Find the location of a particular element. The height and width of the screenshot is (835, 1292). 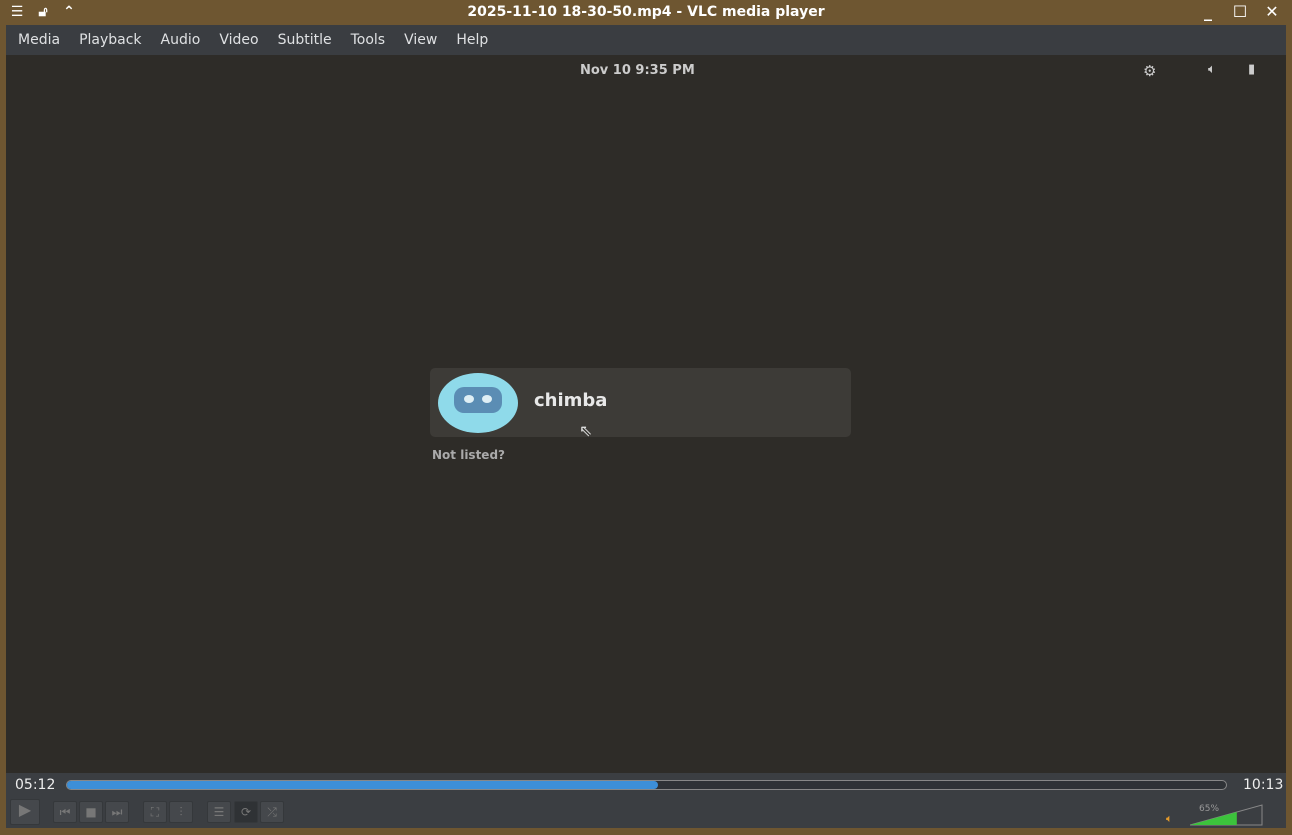

volume-icon: 🔈︎ is located at coordinates (1212, 69).